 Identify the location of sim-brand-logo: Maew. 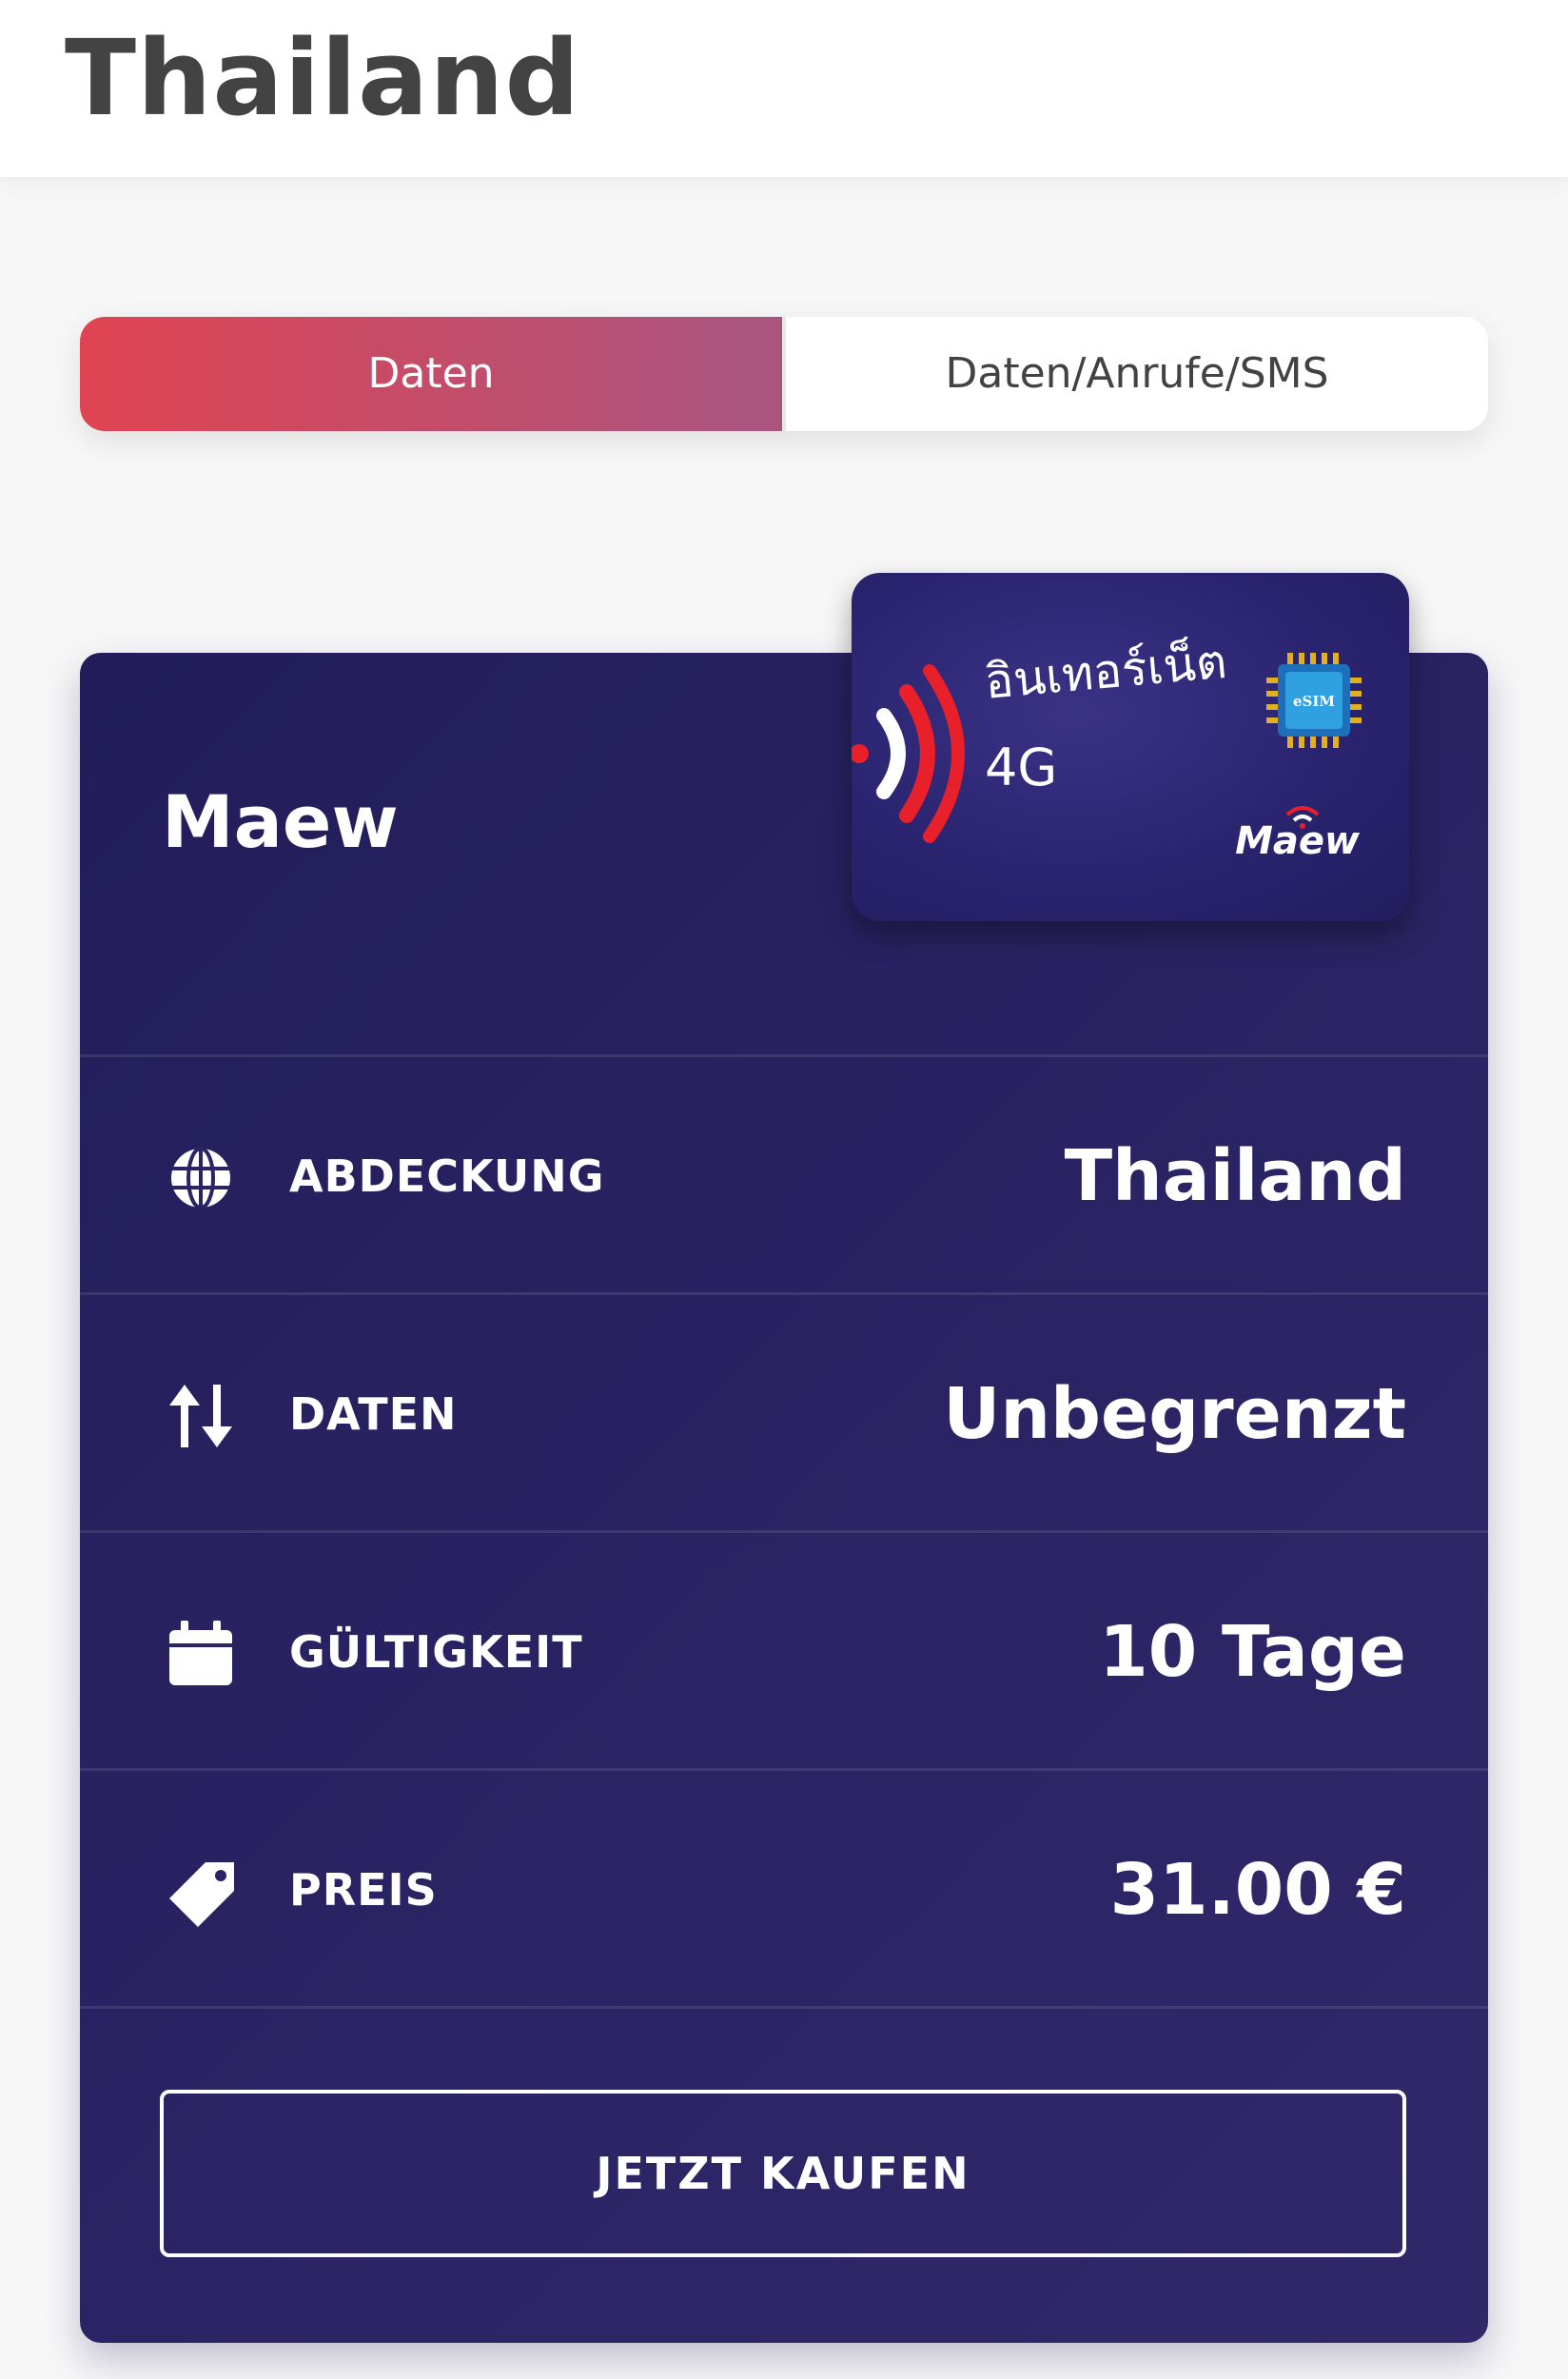
(1297, 841).